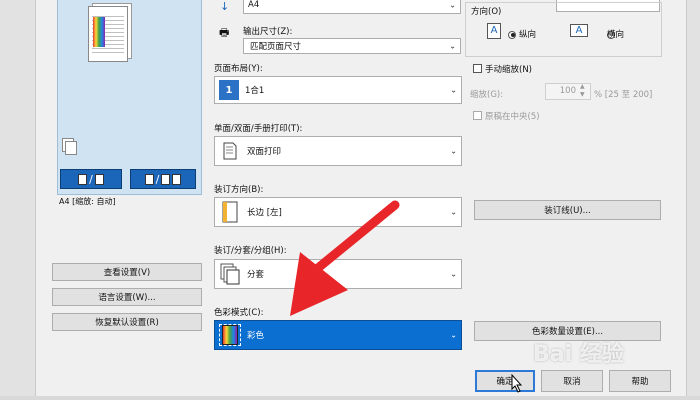 This screenshot has height=400, width=700. I want to click on help-button: 帮助, so click(640, 381).